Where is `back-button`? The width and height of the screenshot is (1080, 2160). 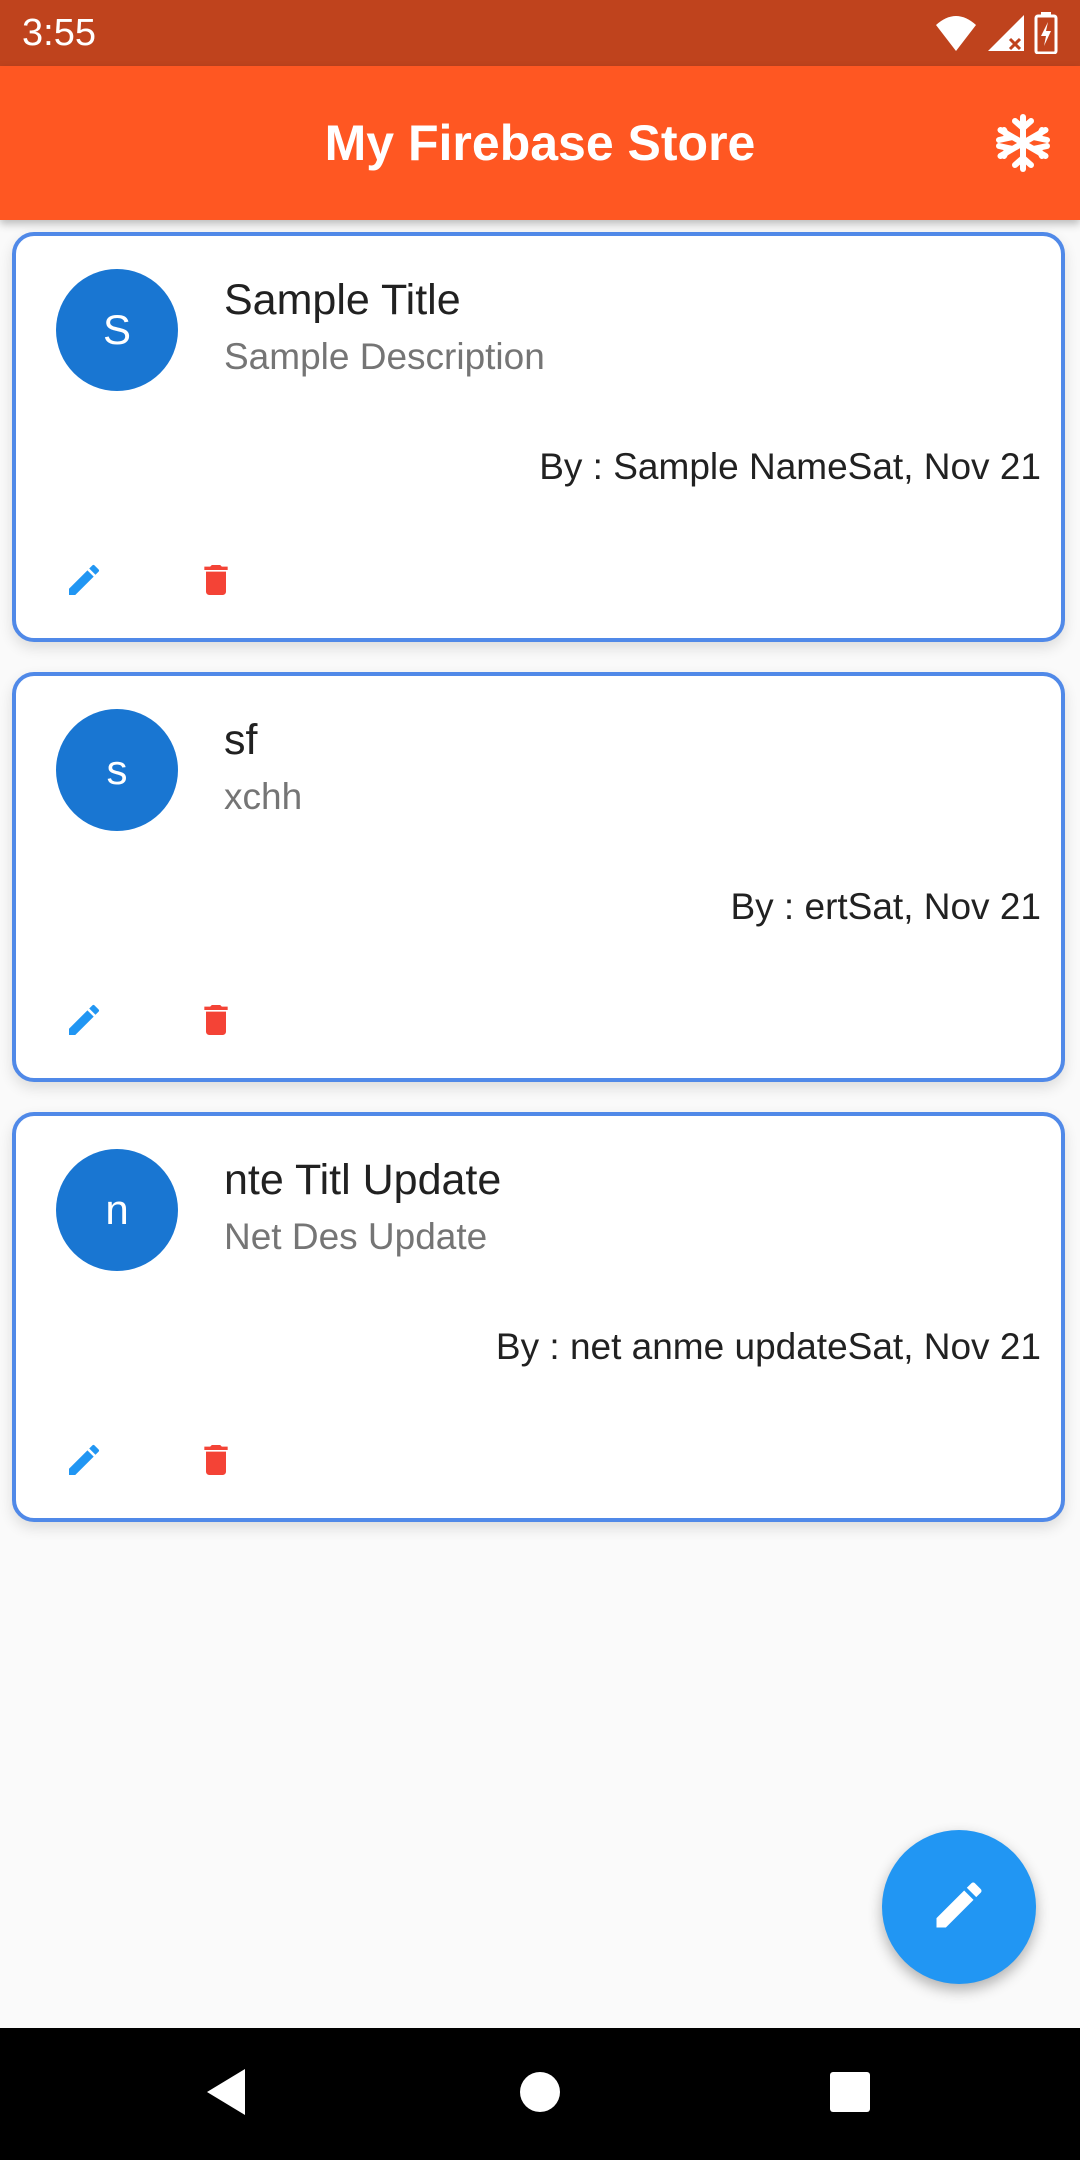
back-button is located at coordinates (226, 2094).